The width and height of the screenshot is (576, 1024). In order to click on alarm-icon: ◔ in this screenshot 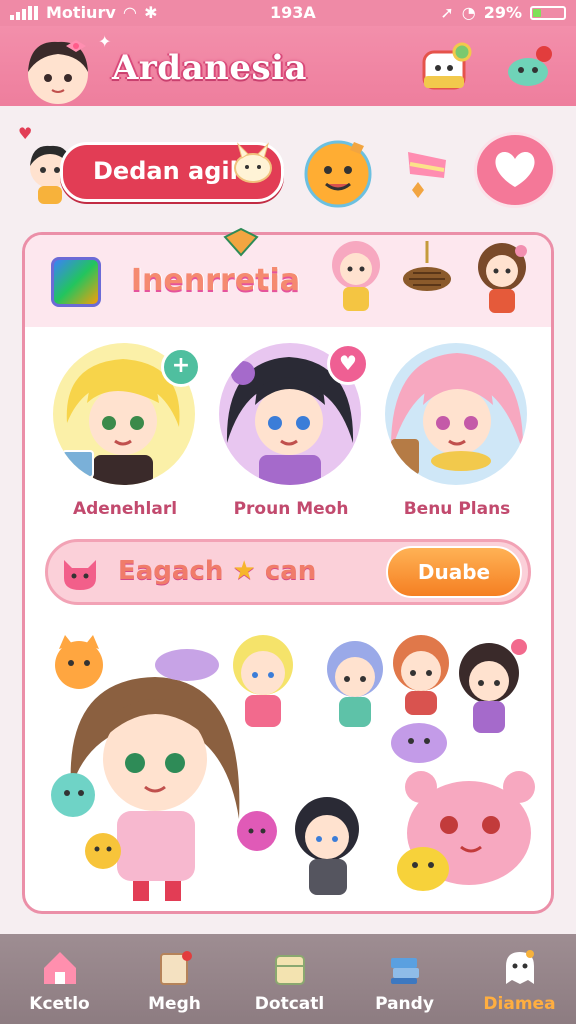, I will do `click(468, 12)`.